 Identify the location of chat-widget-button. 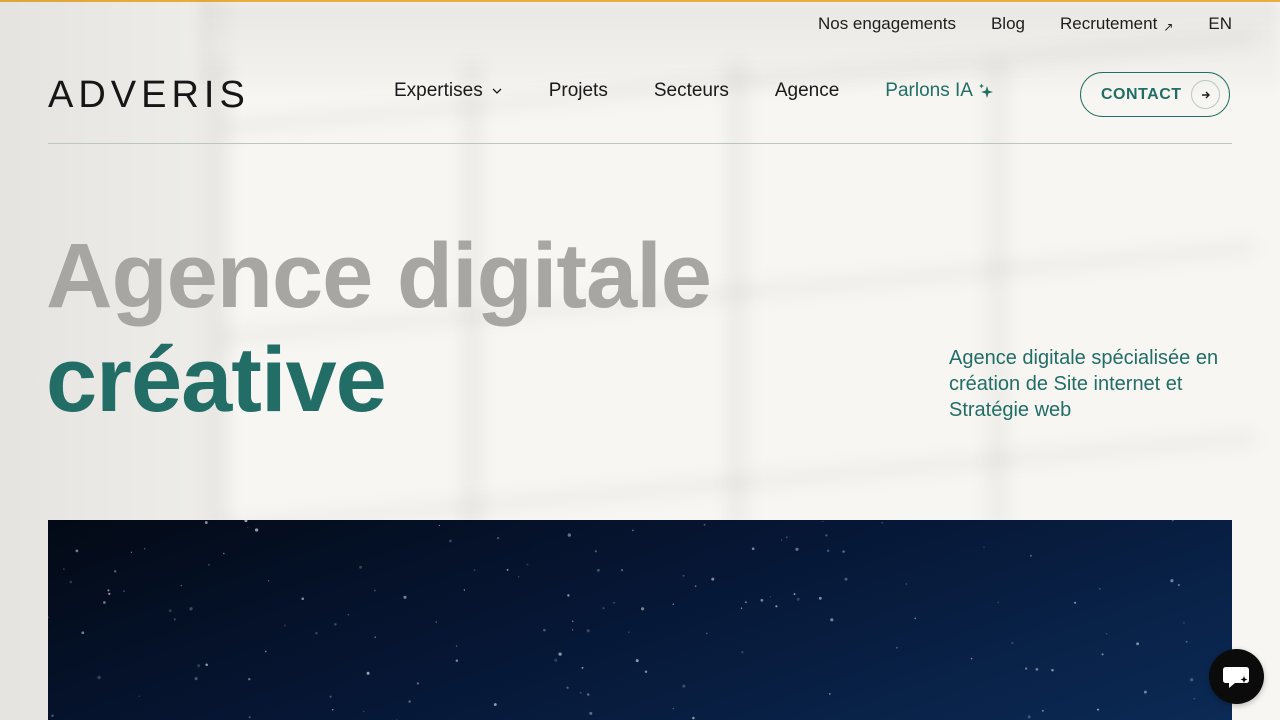
(1236, 676).